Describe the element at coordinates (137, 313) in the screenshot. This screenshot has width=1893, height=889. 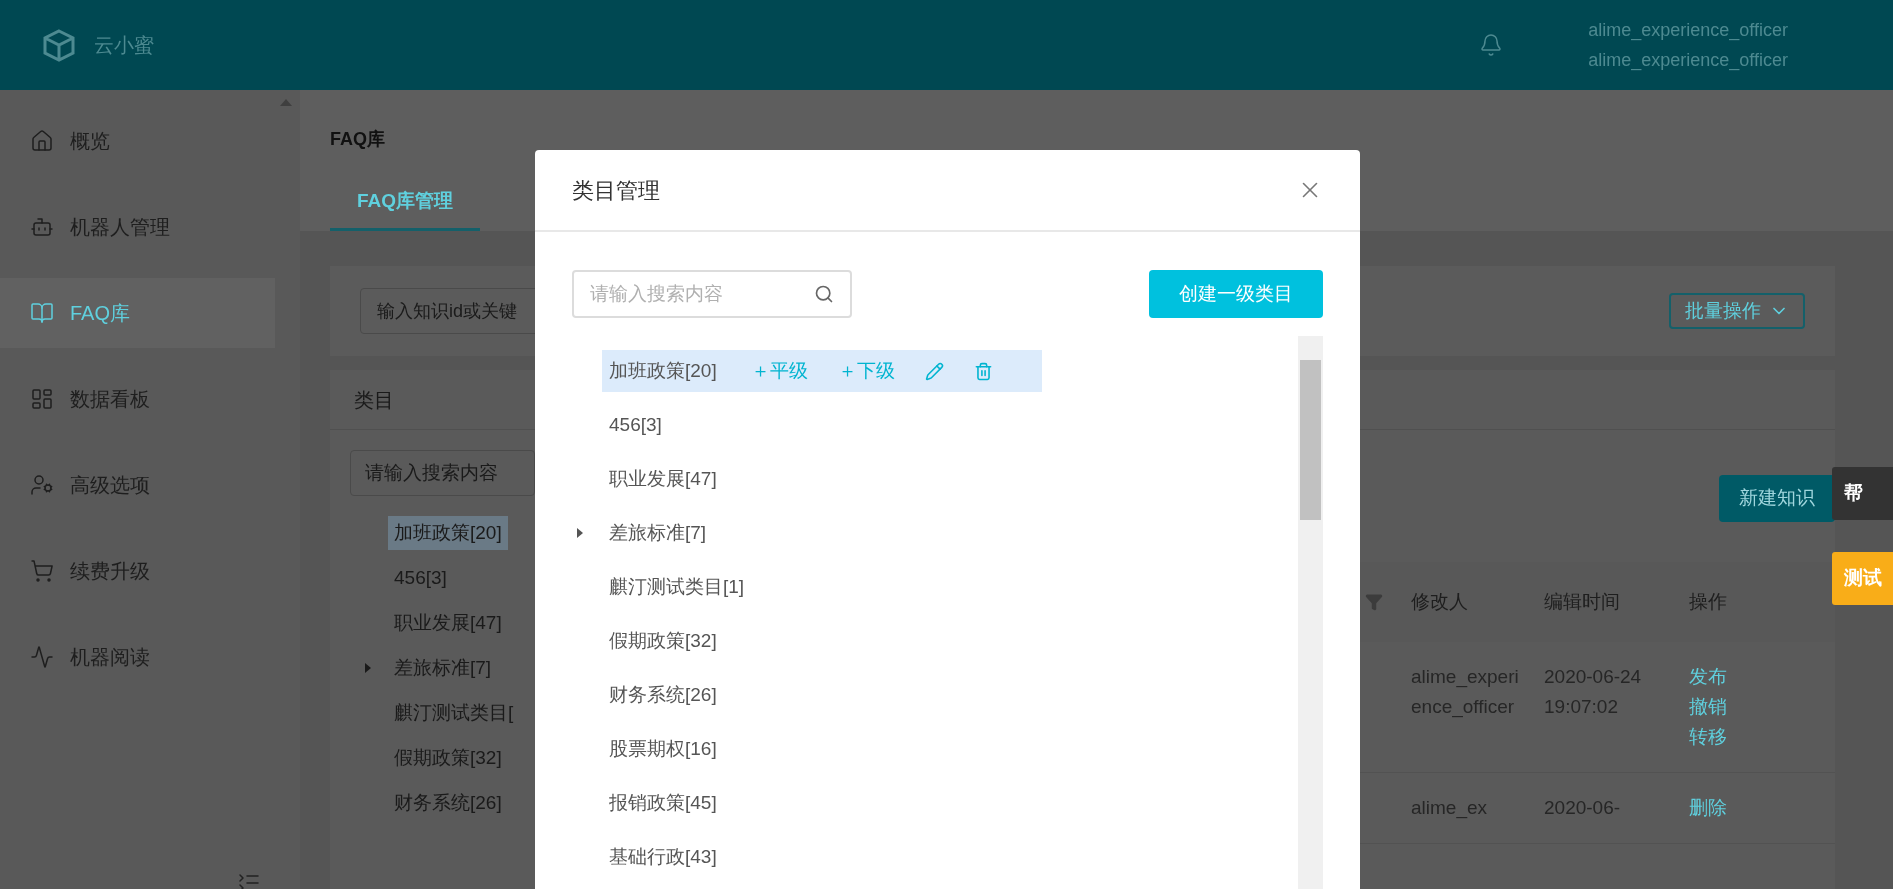
I see `sidebar-item: FAQ库` at that location.